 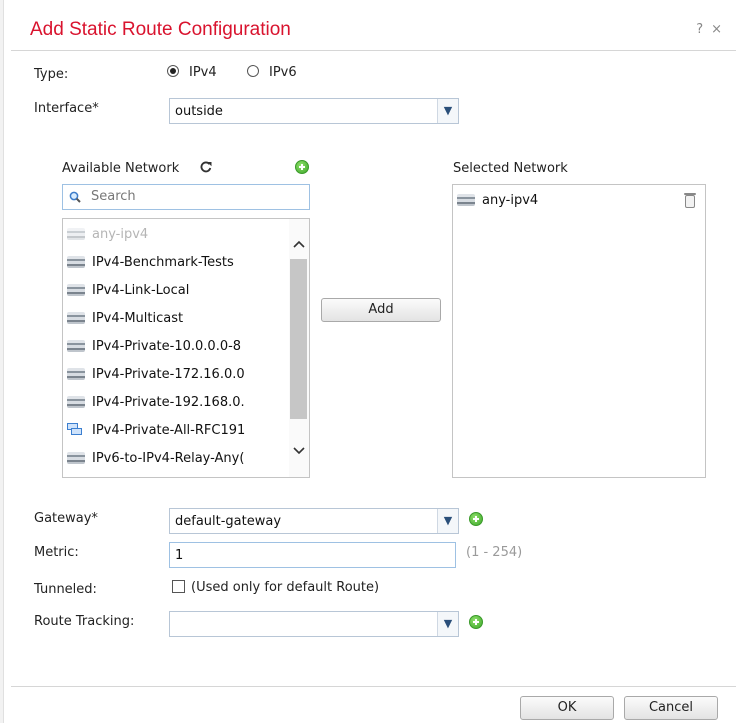 I want to click on list-item: IPv4-Private-172.16.0.0, so click(x=177, y=375).